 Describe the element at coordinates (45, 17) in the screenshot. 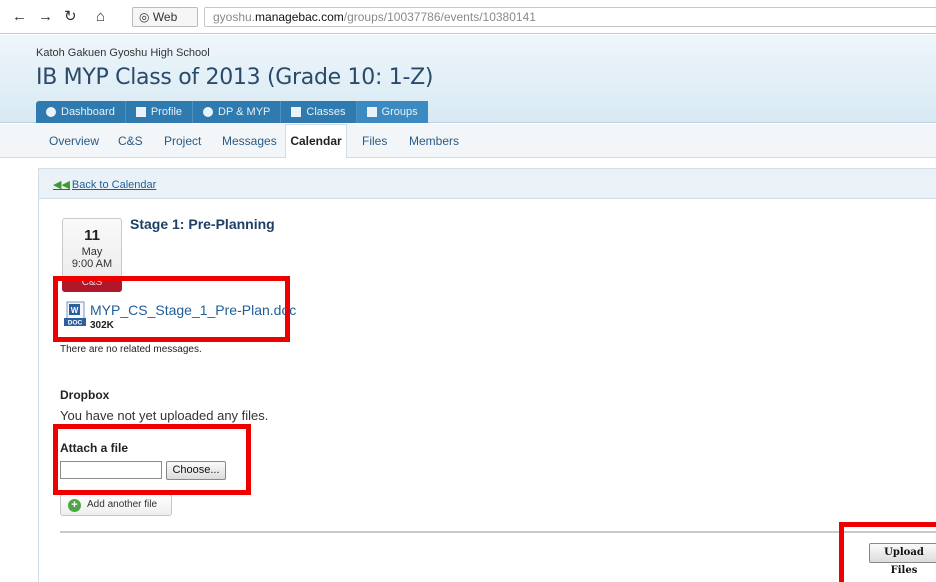

I see `forward-arrow-icon: →` at that location.